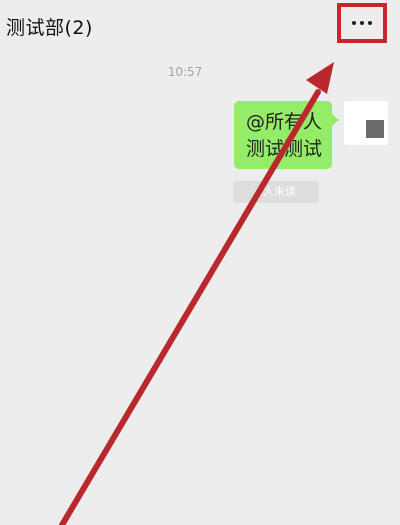 This screenshot has height=525, width=400. I want to click on message-bubble: @所有人 测试测试, so click(286, 135).